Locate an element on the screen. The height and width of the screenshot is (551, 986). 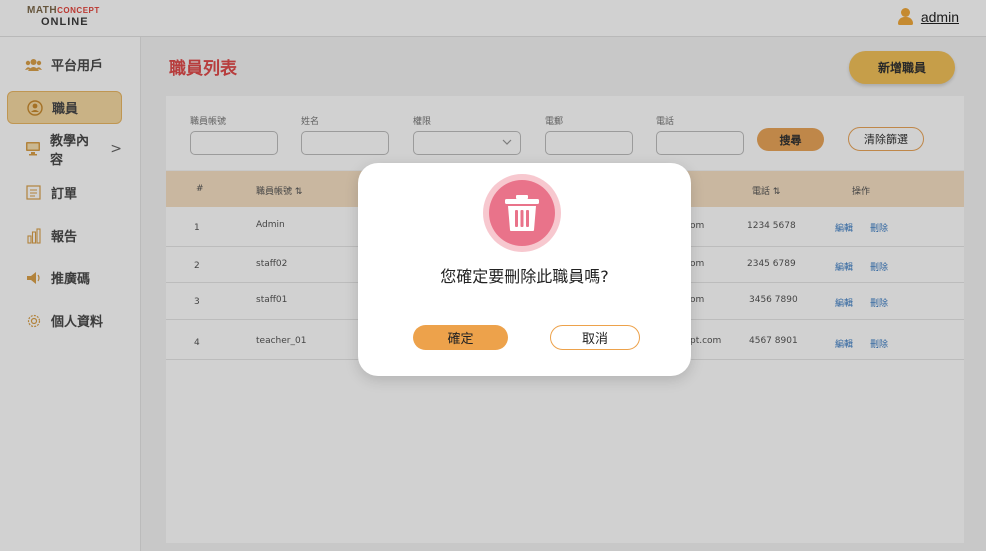
confirm-button: 確定 is located at coordinates (460, 337).